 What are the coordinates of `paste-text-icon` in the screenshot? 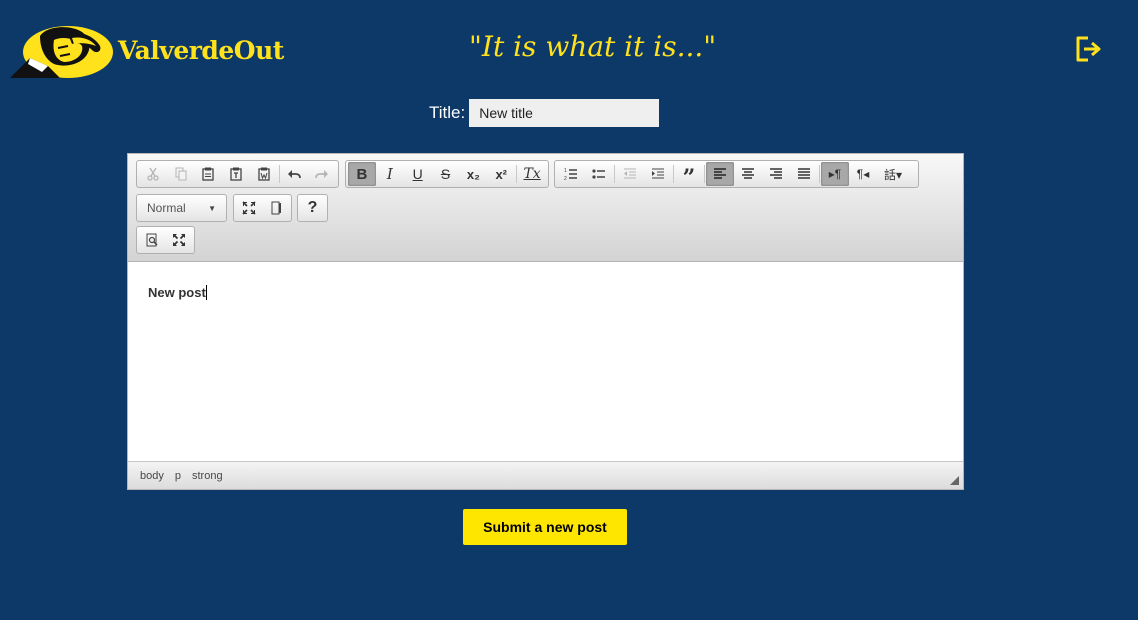 It's located at (236, 174).